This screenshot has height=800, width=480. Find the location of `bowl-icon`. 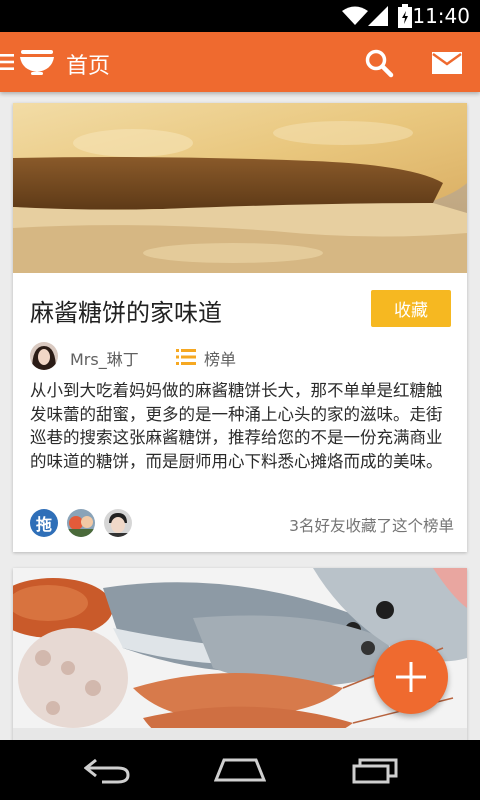

bowl-icon is located at coordinates (37, 62).